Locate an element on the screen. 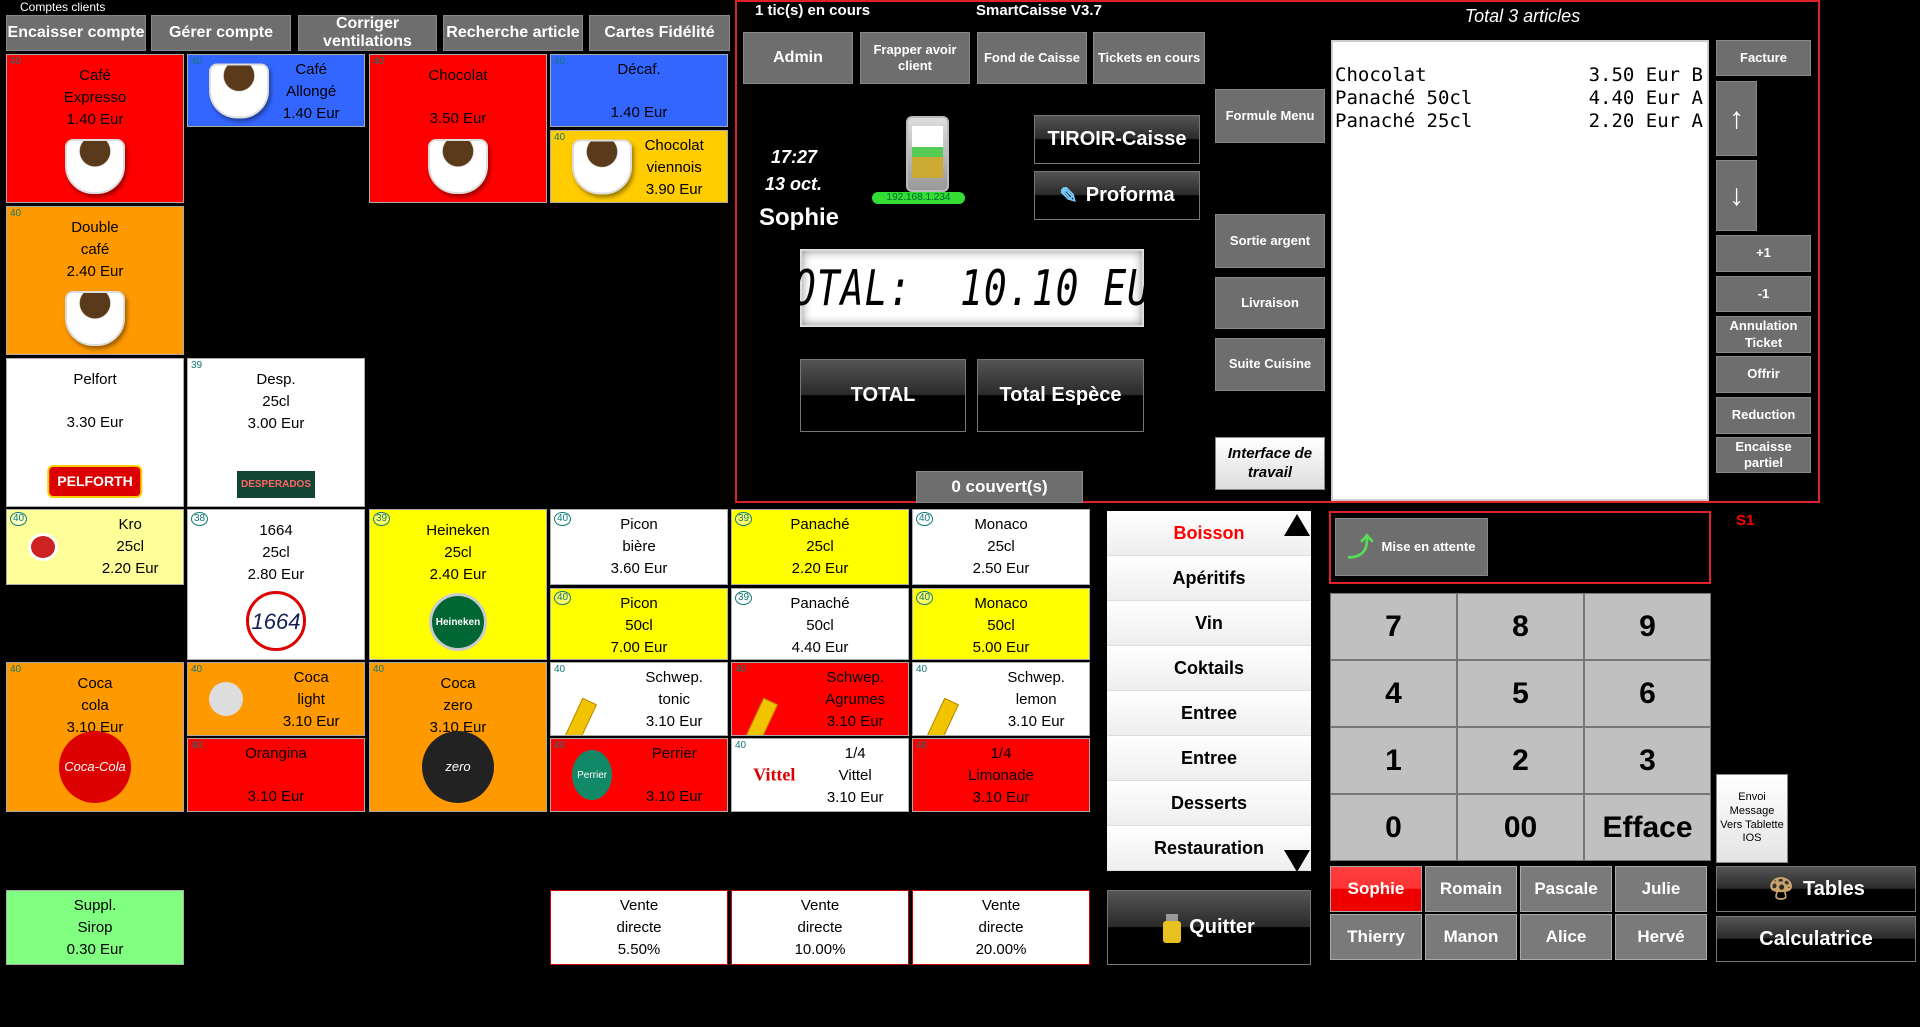 The height and width of the screenshot is (1027, 1920). top-button-4: Cartes Fidélité is located at coordinates (659, 33).